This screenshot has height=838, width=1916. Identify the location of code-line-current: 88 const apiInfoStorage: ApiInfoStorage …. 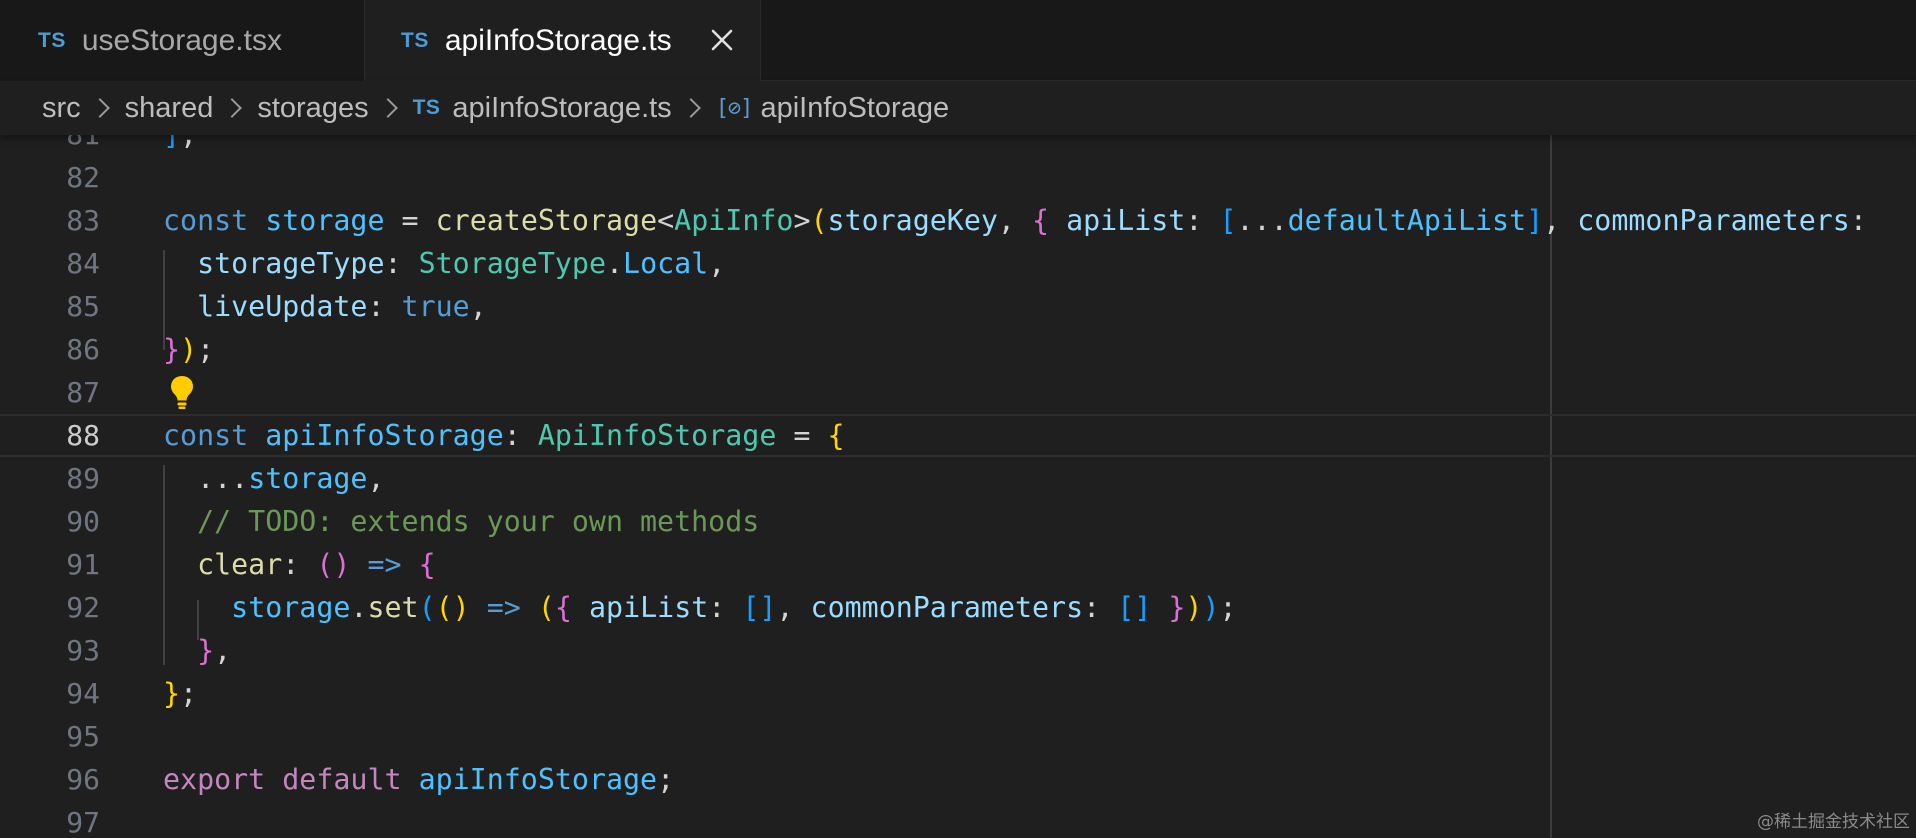
(958, 435).